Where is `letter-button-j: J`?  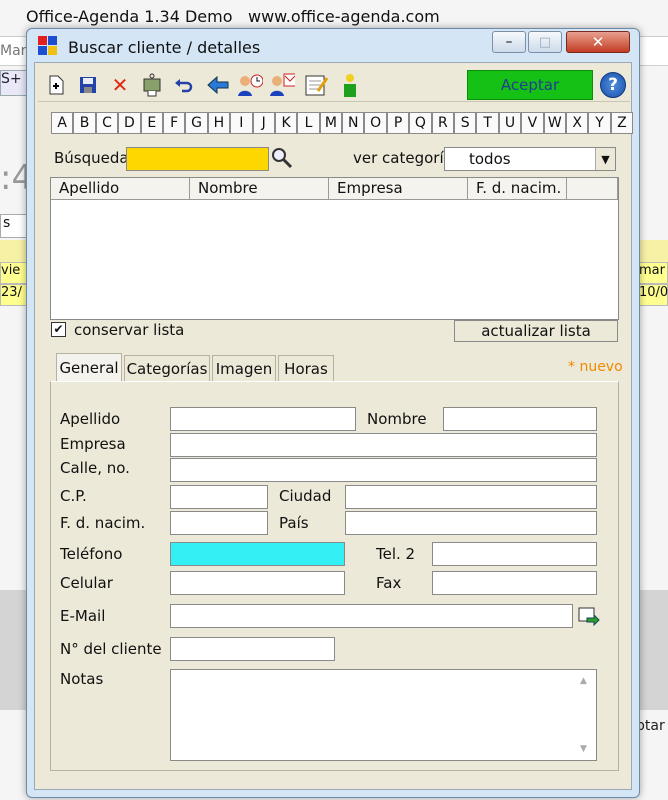
letter-button-j: J is located at coordinates (263, 123).